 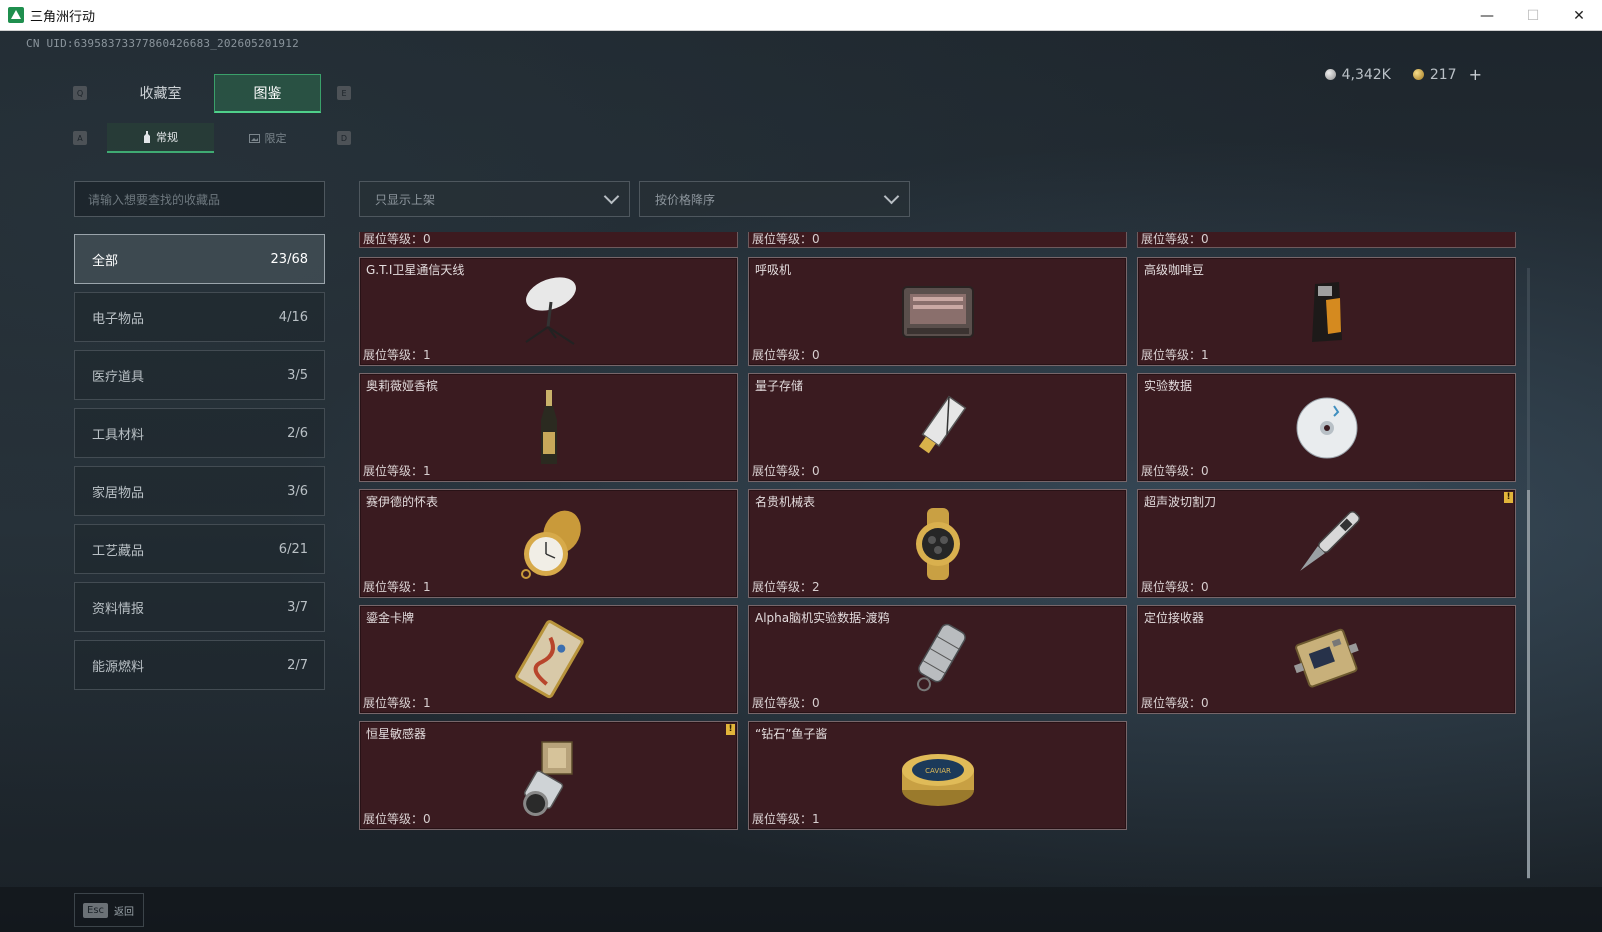 What do you see at coordinates (937, 775) in the screenshot?
I see `item-card: “钻石”鱼子酱 CAVIAR 展位等级：1` at bounding box center [937, 775].